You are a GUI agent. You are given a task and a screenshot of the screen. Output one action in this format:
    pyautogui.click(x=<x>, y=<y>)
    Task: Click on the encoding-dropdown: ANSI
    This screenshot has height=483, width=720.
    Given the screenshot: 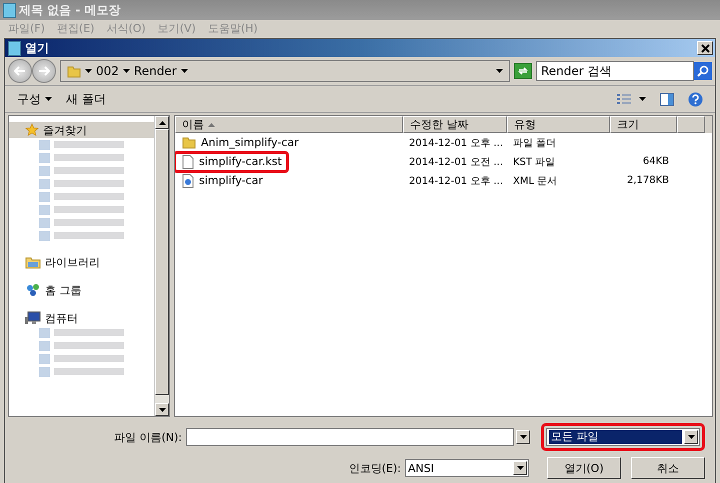 What is the action you would take?
    pyautogui.click(x=467, y=468)
    